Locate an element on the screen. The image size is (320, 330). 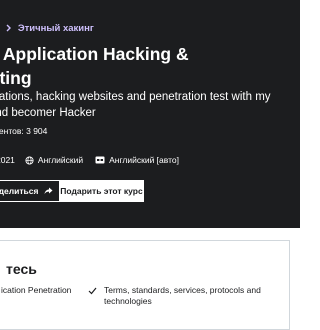
course-subtitle-line-2: and becomer Hacker is located at coordinates (48, 113).